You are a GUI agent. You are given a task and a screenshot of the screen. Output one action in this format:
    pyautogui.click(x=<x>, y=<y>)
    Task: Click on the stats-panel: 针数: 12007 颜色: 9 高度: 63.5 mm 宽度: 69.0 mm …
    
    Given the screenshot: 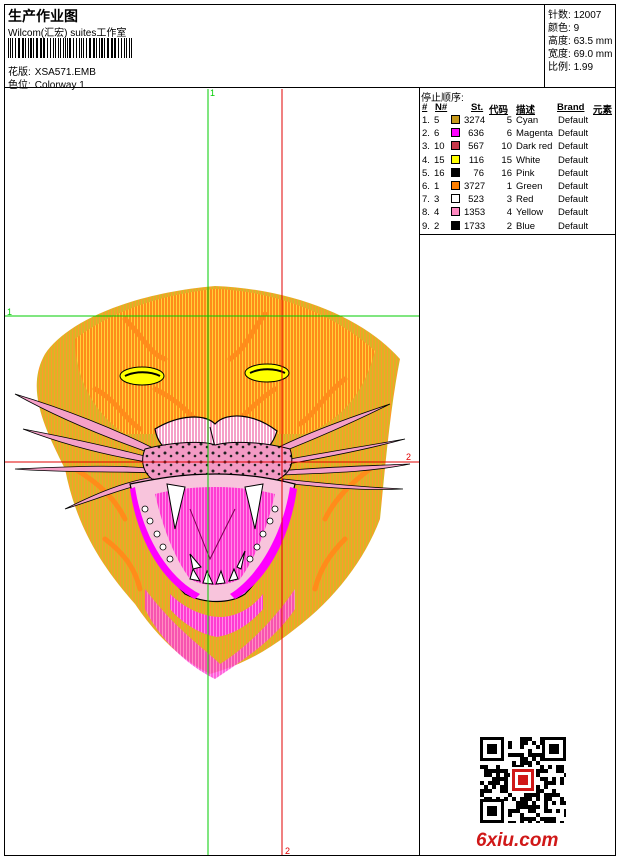 What is the action you would take?
    pyautogui.click(x=580, y=46)
    